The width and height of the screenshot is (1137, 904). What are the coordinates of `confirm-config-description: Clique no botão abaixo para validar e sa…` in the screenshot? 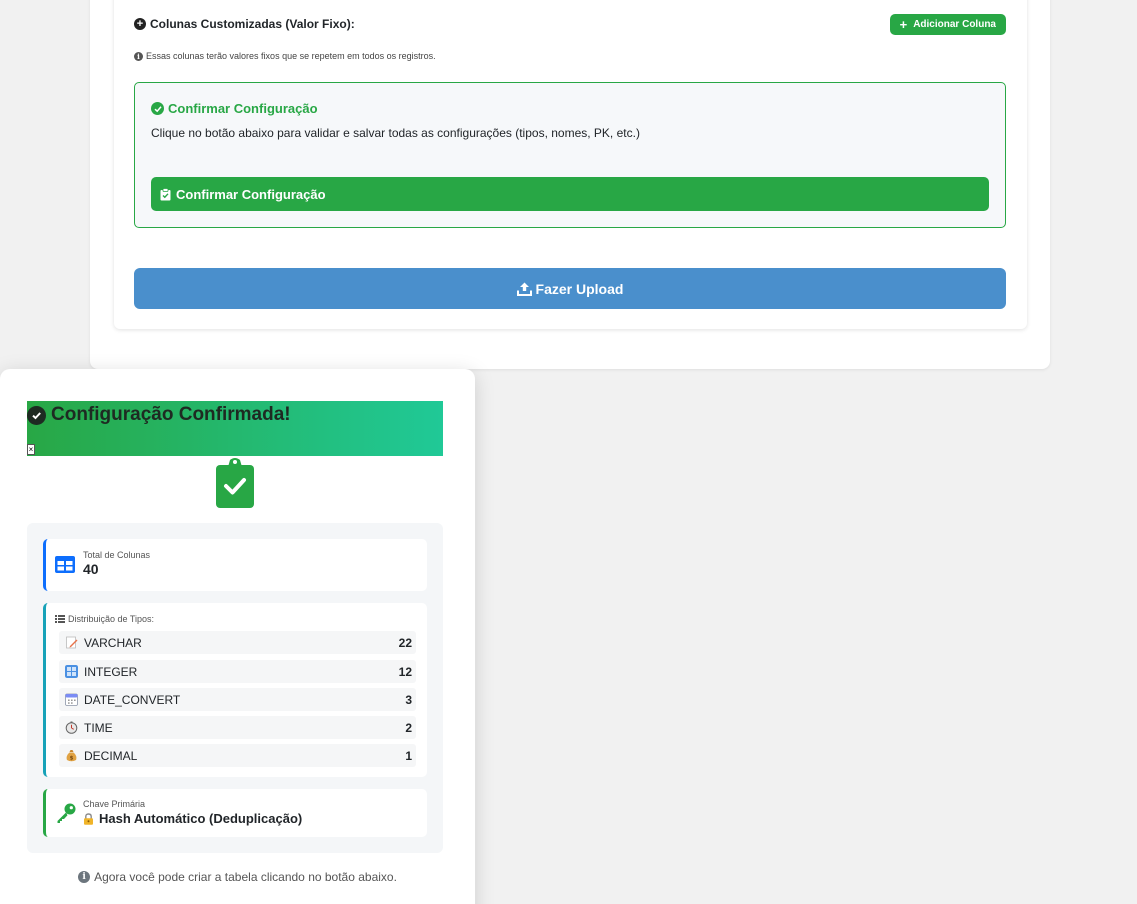 It's located at (395, 133).